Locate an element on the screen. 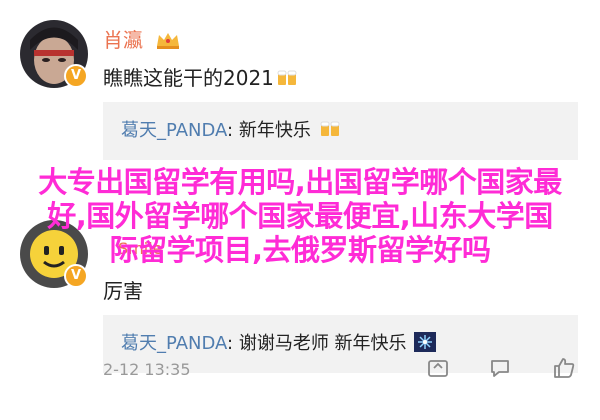  like-icon is located at coordinates (564, 368).